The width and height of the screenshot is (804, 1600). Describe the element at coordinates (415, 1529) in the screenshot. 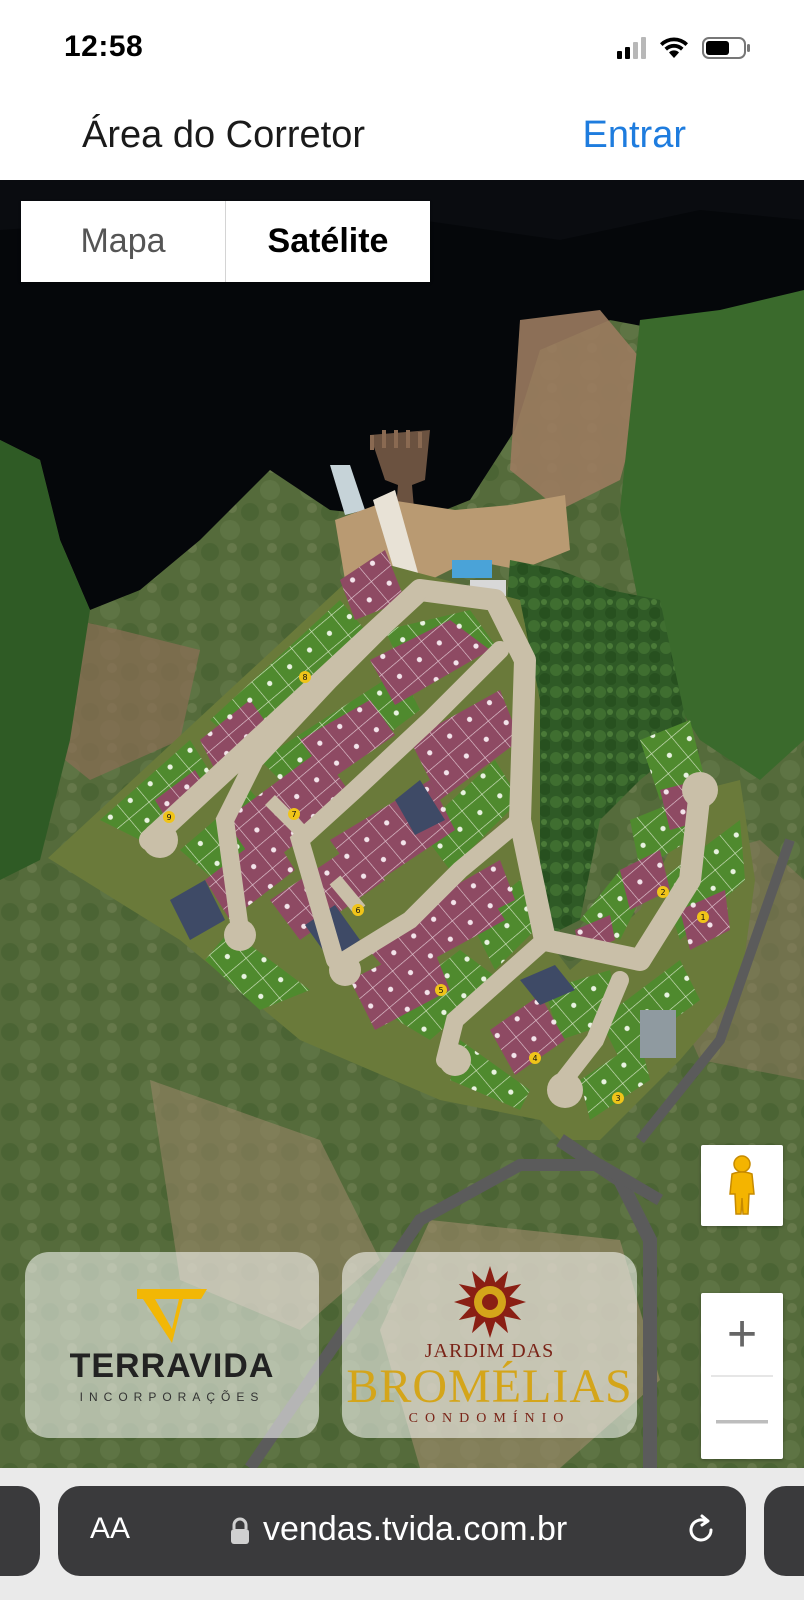

I see `url-text: vendas.tvida.com.br` at that location.